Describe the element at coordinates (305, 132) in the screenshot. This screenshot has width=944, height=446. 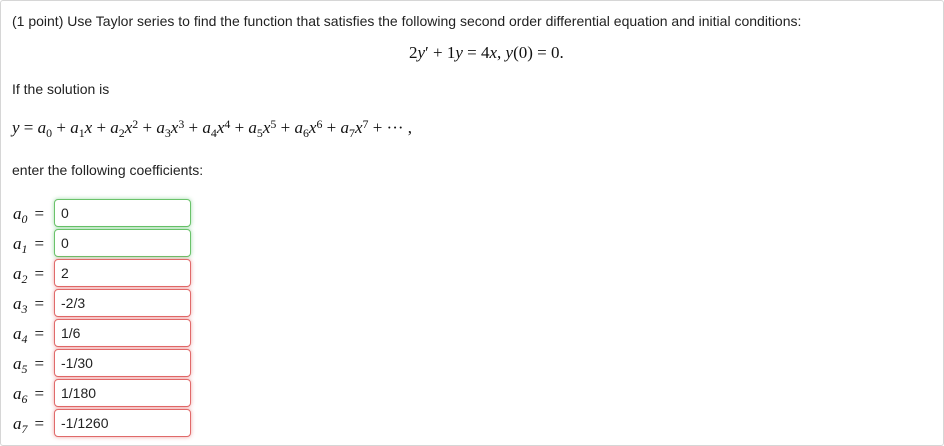
I see `series-coef-sub: 6` at that location.